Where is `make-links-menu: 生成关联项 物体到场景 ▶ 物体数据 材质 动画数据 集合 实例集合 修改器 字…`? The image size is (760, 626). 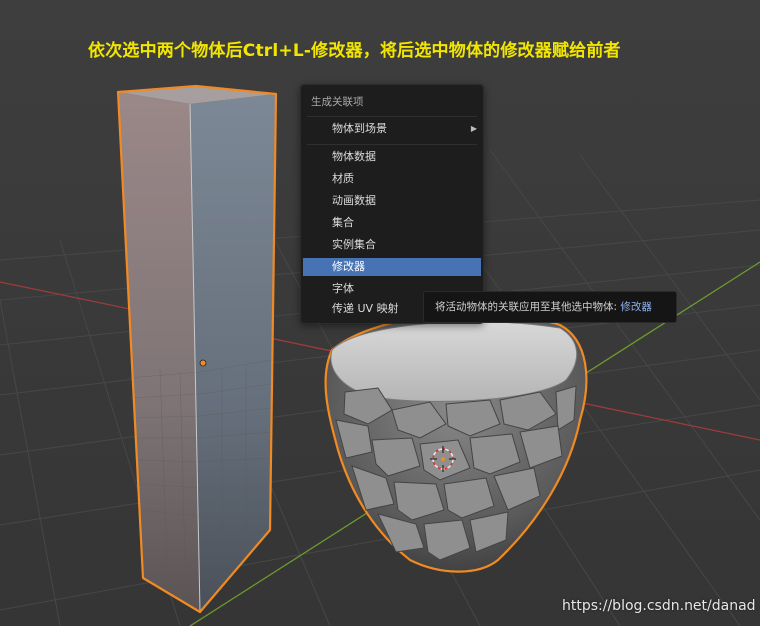 make-links-menu: 生成关联项 物体到场景 ▶ 物体数据 材质 动画数据 集合 实例集合 修改器 字… is located at coordinates (392, 204).